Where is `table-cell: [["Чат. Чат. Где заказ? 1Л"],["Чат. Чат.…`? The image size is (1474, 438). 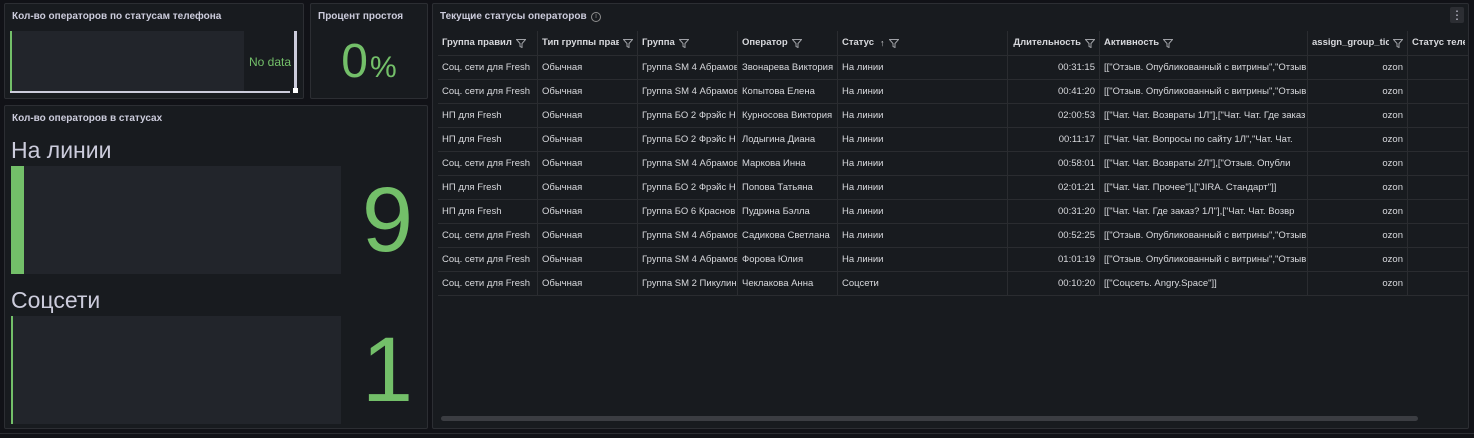
table-cell: [["Чат. Чат. Где заказ? 1Л"],["Чат. Чат.… is located at coordinates (1204, 211).